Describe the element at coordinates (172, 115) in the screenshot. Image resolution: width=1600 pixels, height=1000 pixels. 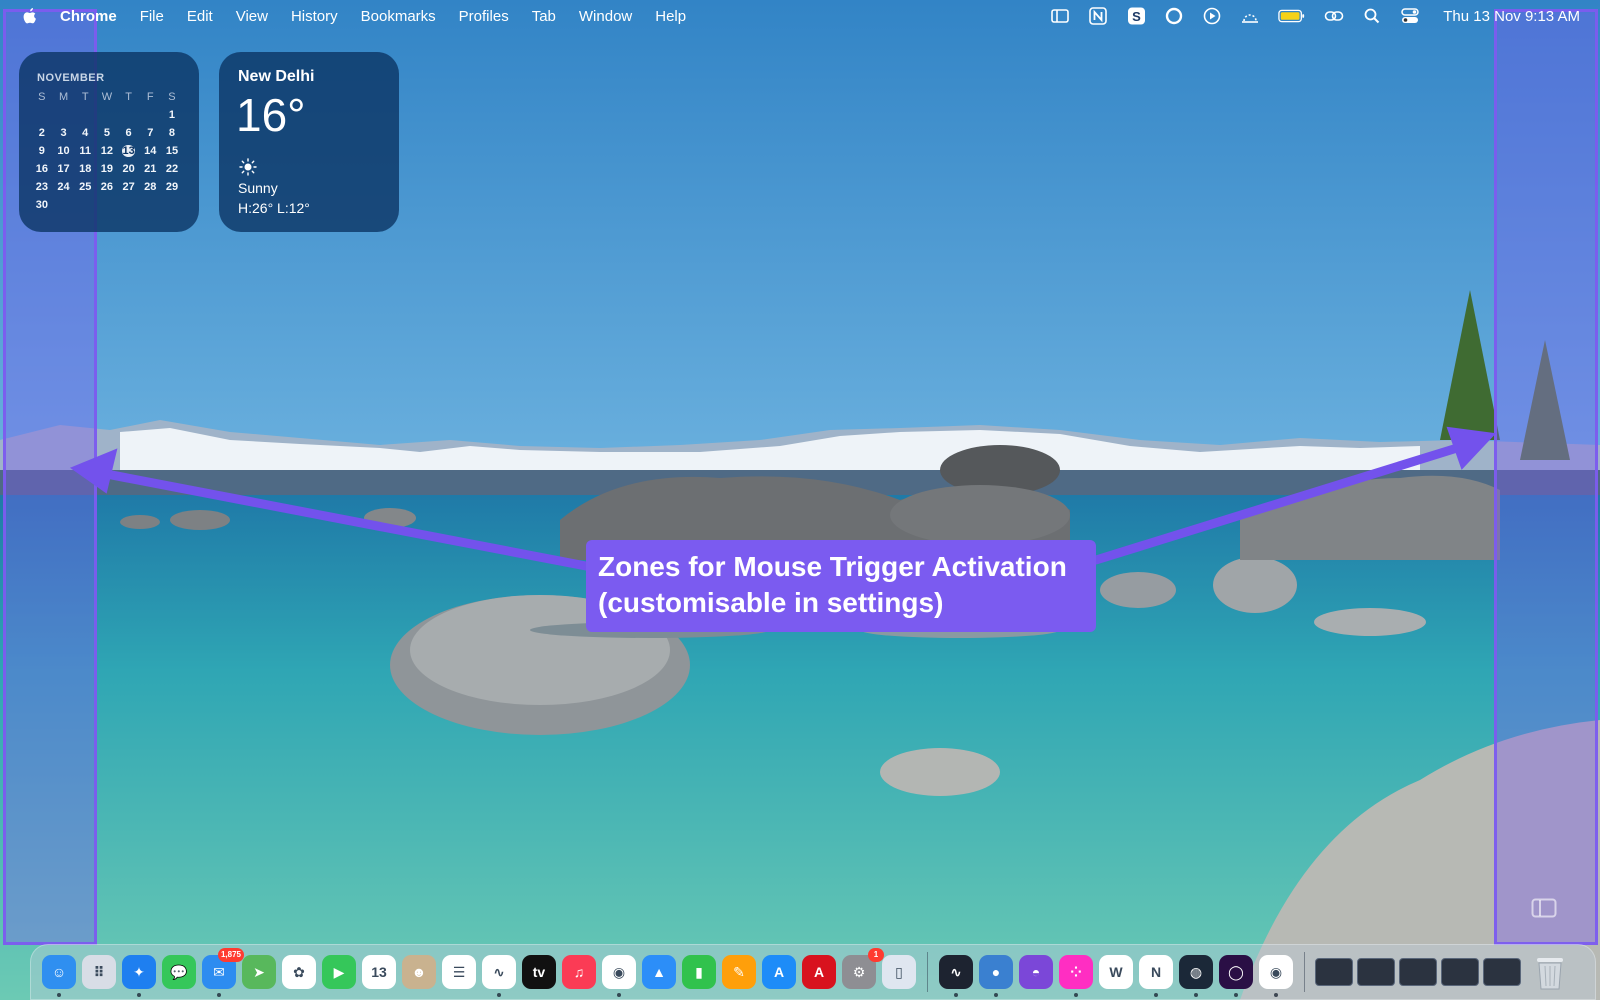
I see `calendar-cell: 1` at that location.